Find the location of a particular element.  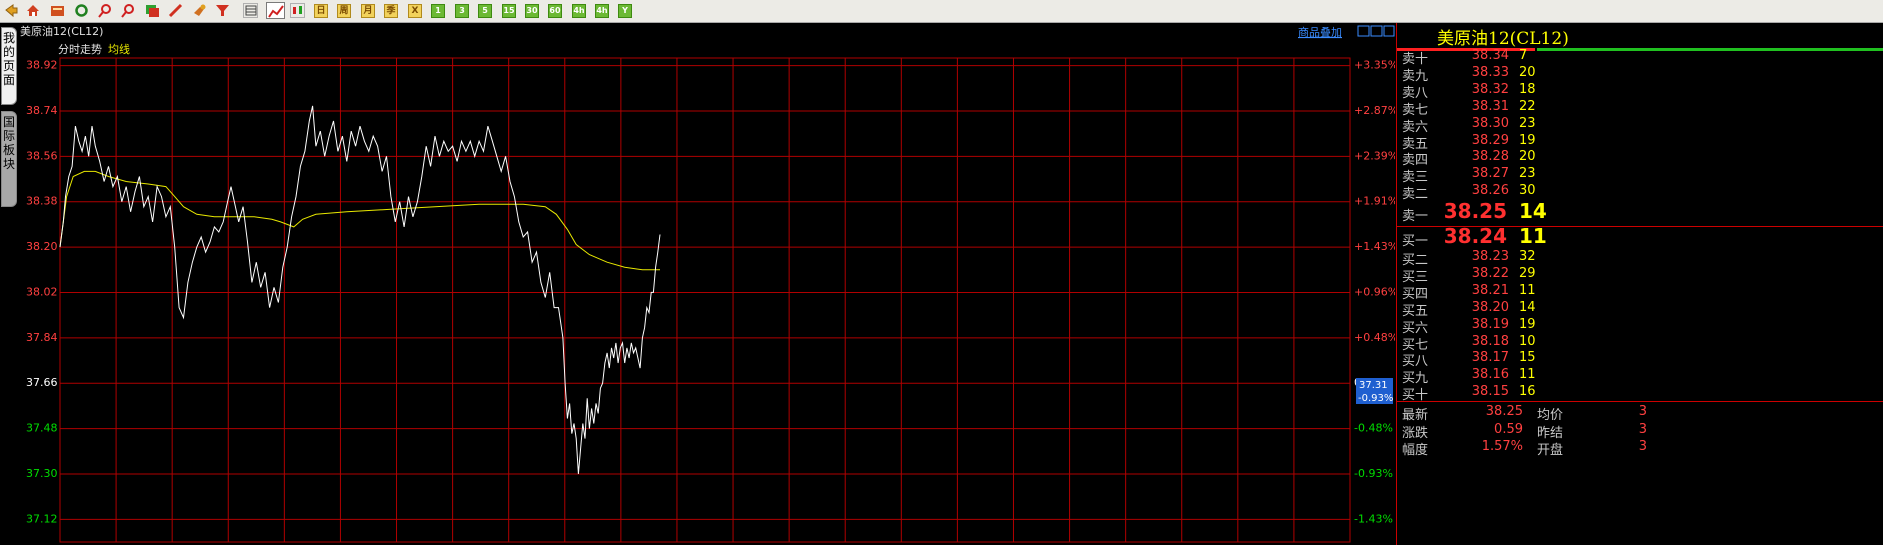

tab-my-page-label: 我的页面 is located at coordinates (8, 59).